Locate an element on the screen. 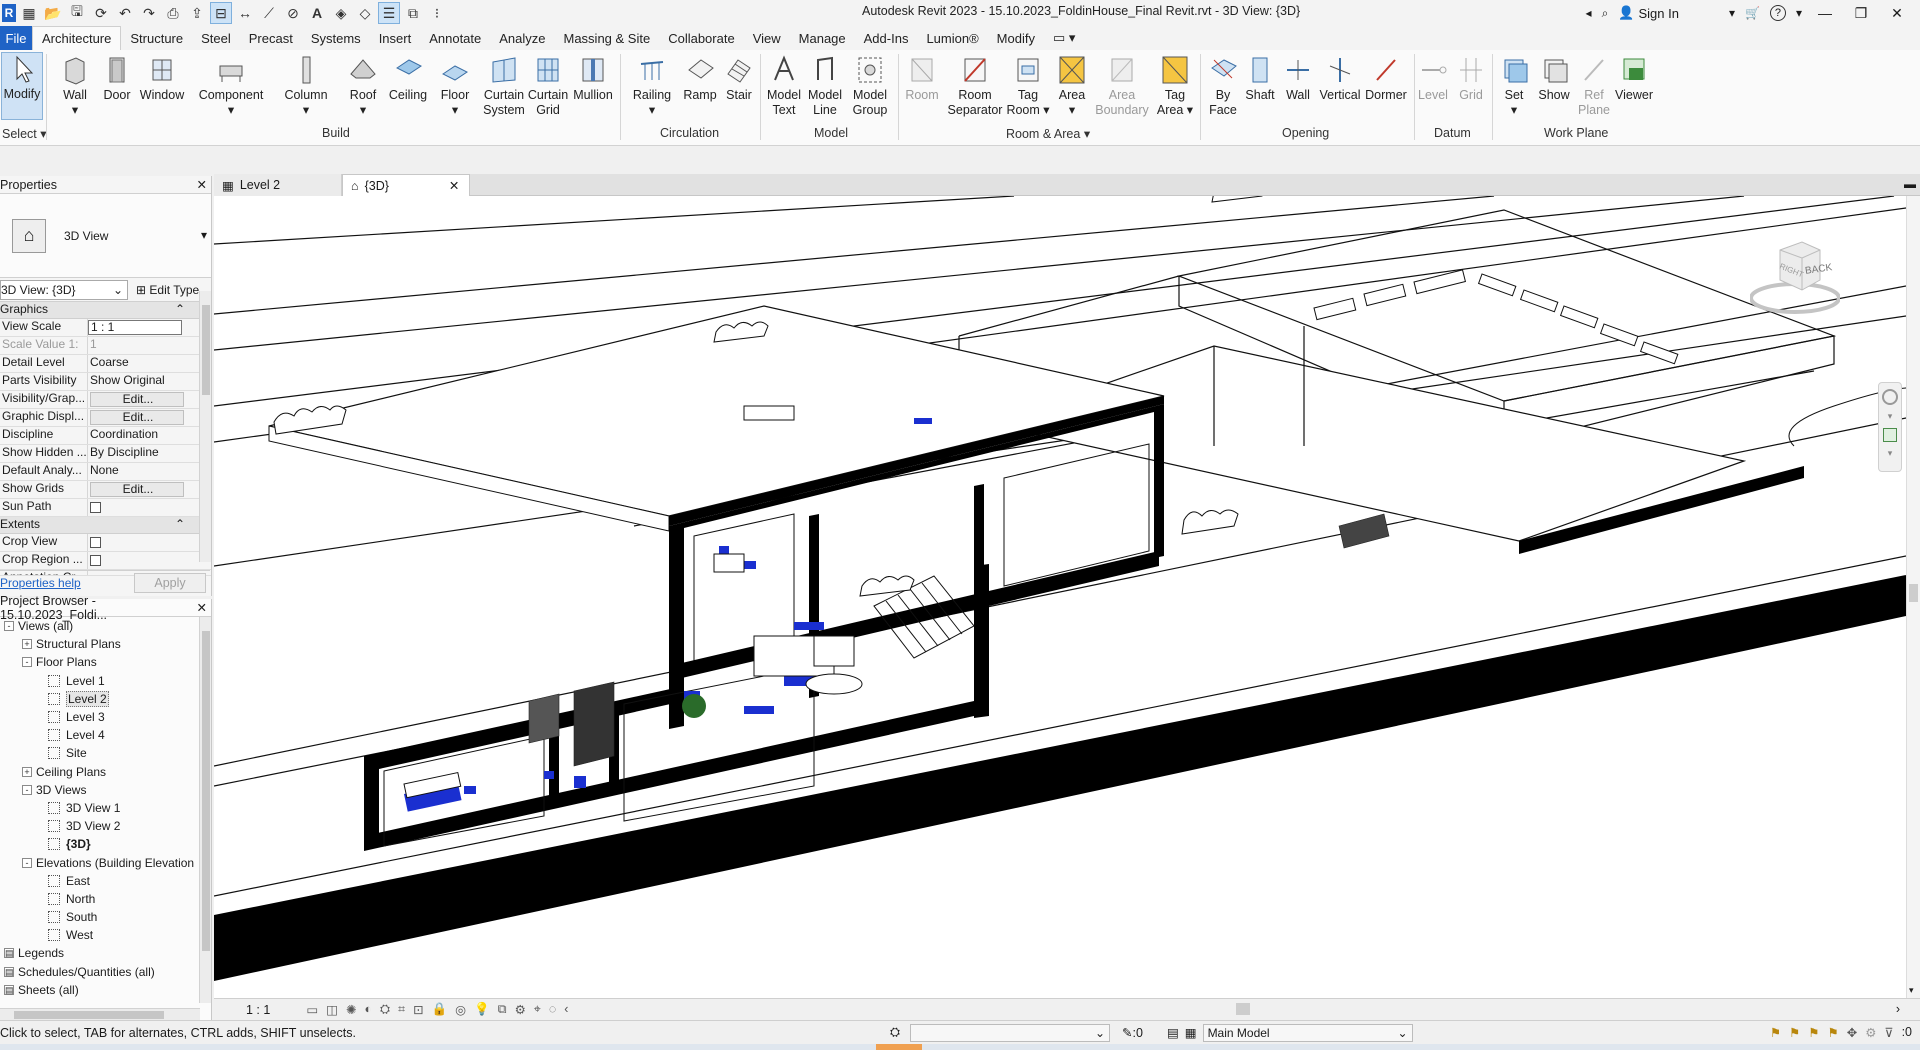 Image resolution: width=1920 pixels, height=1050 pixels. room-separator-button: Room Separator is located at coordinates (975, 86).